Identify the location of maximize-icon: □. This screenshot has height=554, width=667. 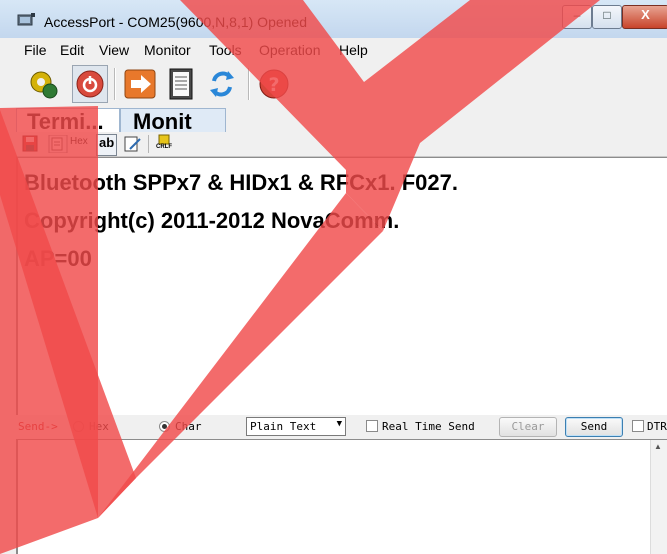
(607, 15).